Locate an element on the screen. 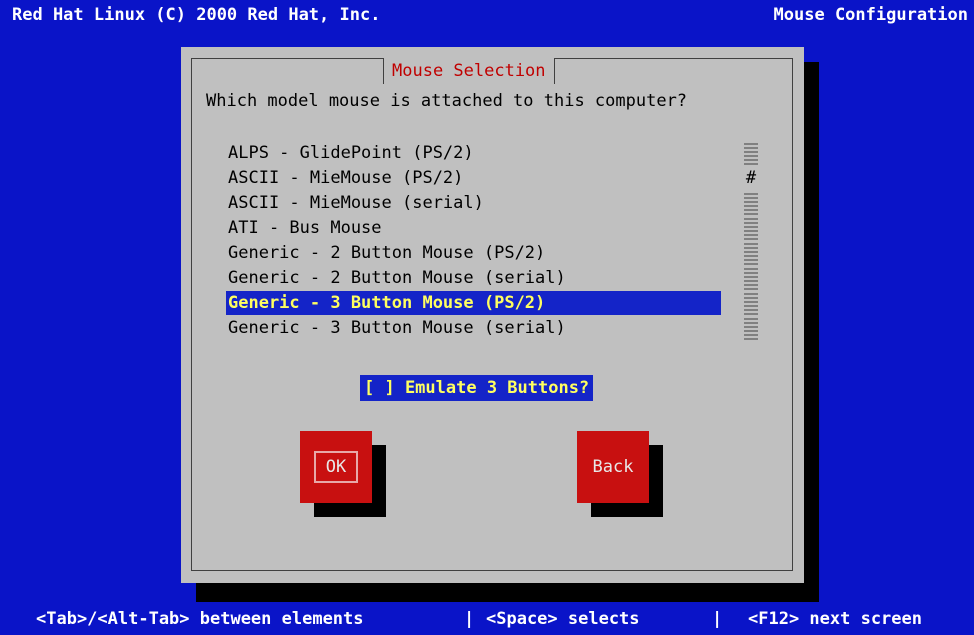 This screenshot has width=974, height=635. list-item: ASCII - MieMouse (PS/2) is located at coordinates (473, 178).